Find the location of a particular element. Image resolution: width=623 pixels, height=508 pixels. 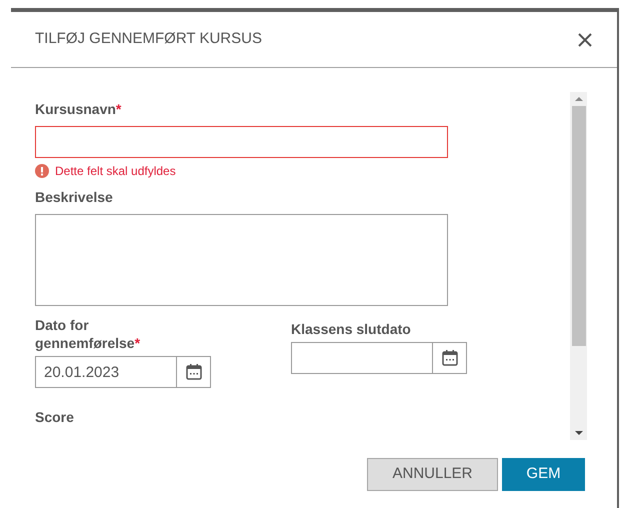

date-field is located at coordinates (362, 358).